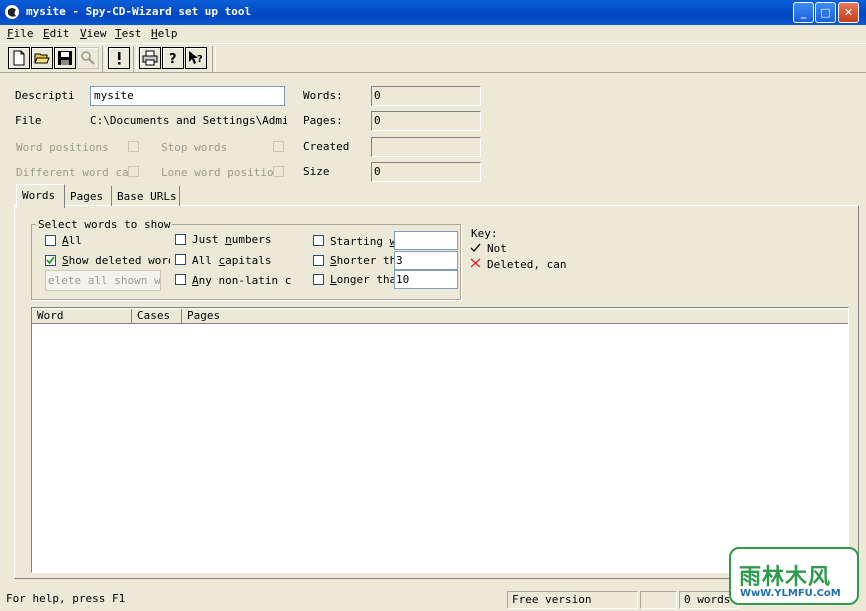 The width and height of the screenshot is (866, 611). What do you see at coordinates (484, 233) in the screenshot?
I see `key-title: Key:` at bounding box center [484, 233].